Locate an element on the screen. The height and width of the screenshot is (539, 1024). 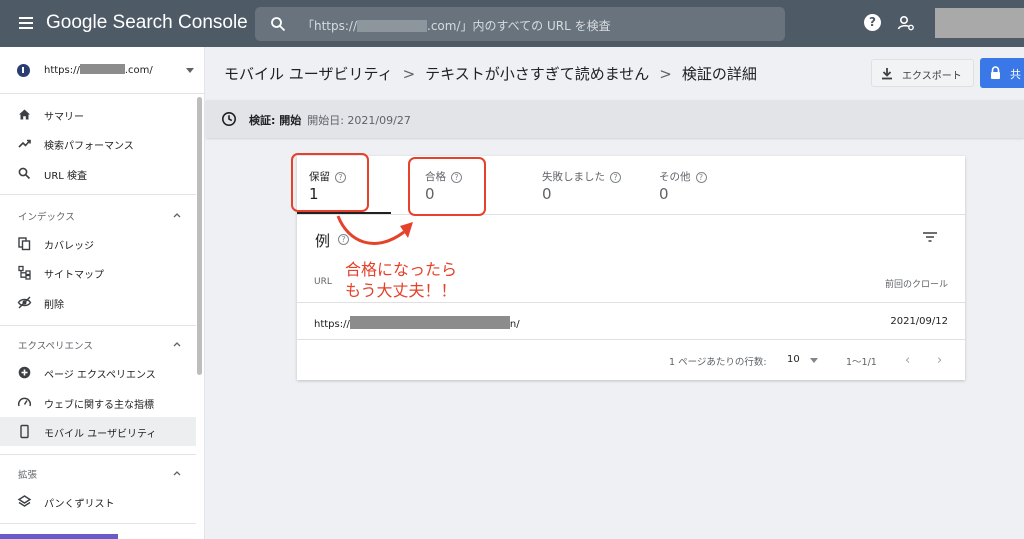
sidebar-item-core-web-vitals: ウェブに関する主な指標 is located at coordinates (98, 402).